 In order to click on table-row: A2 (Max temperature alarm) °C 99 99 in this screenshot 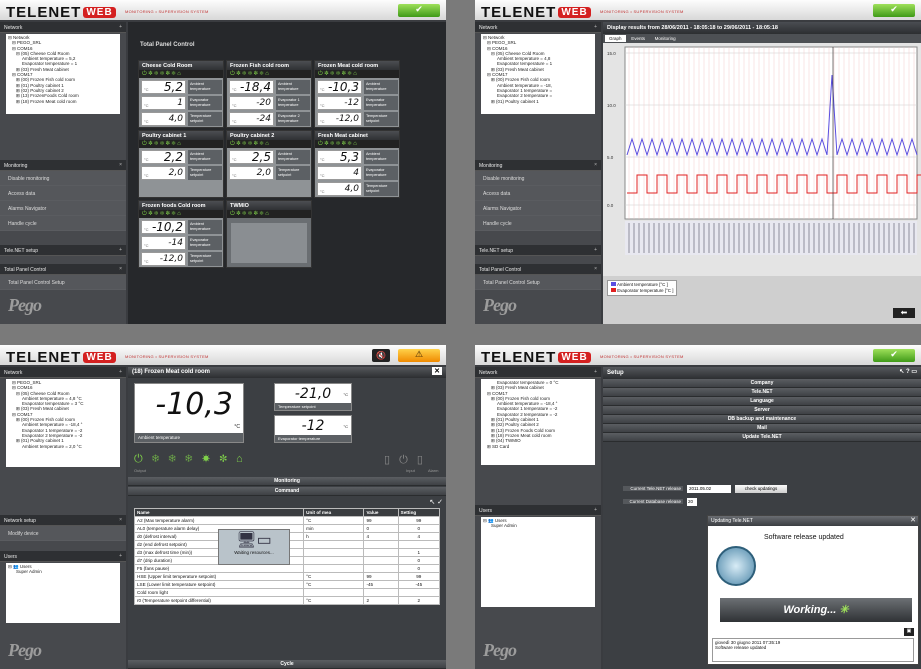, I will do `click(287, 520)`.